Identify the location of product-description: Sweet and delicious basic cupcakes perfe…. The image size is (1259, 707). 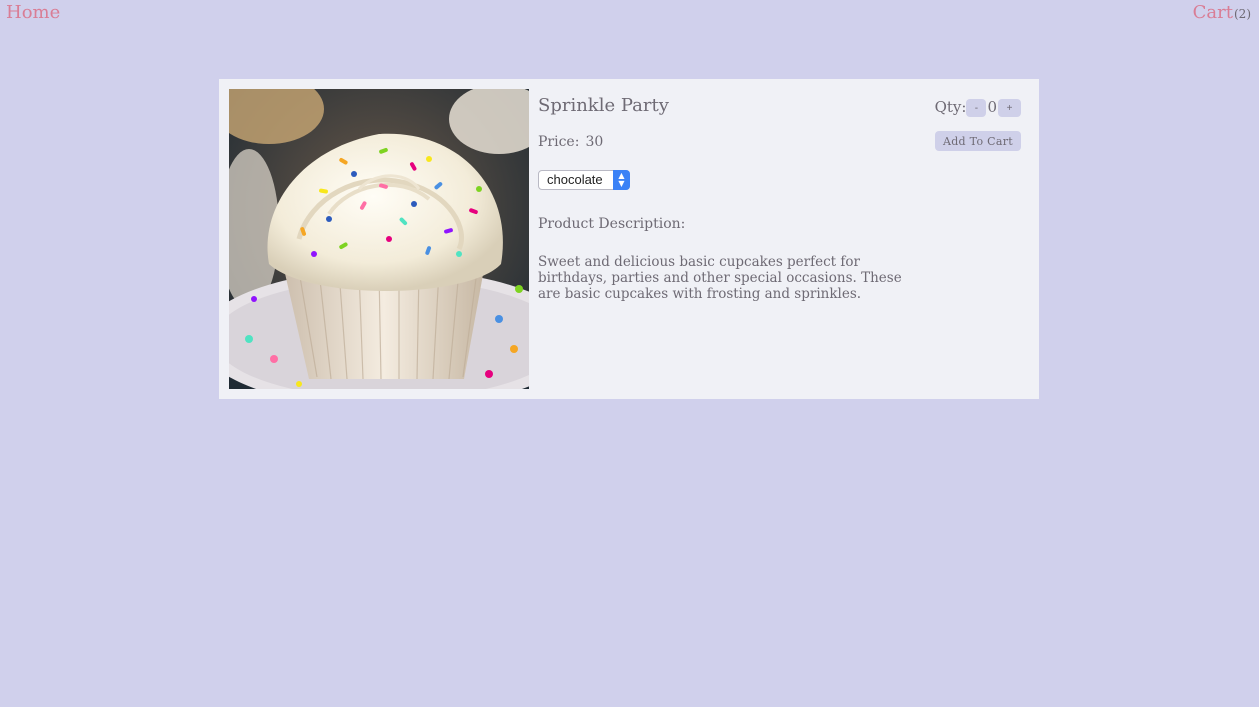
(720, 278).